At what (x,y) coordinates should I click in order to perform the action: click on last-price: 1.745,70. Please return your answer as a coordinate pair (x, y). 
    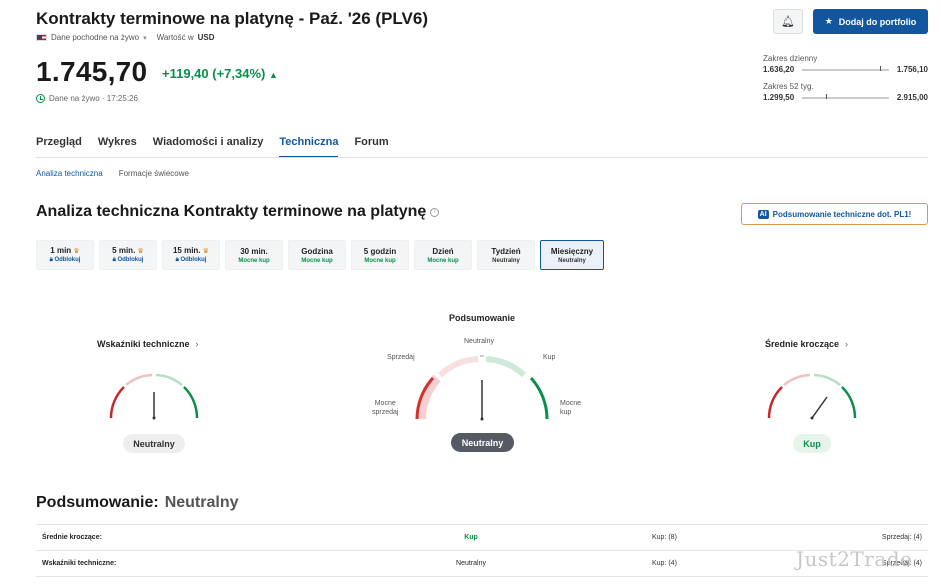
    Looking at the image, I should click on (92, 71).